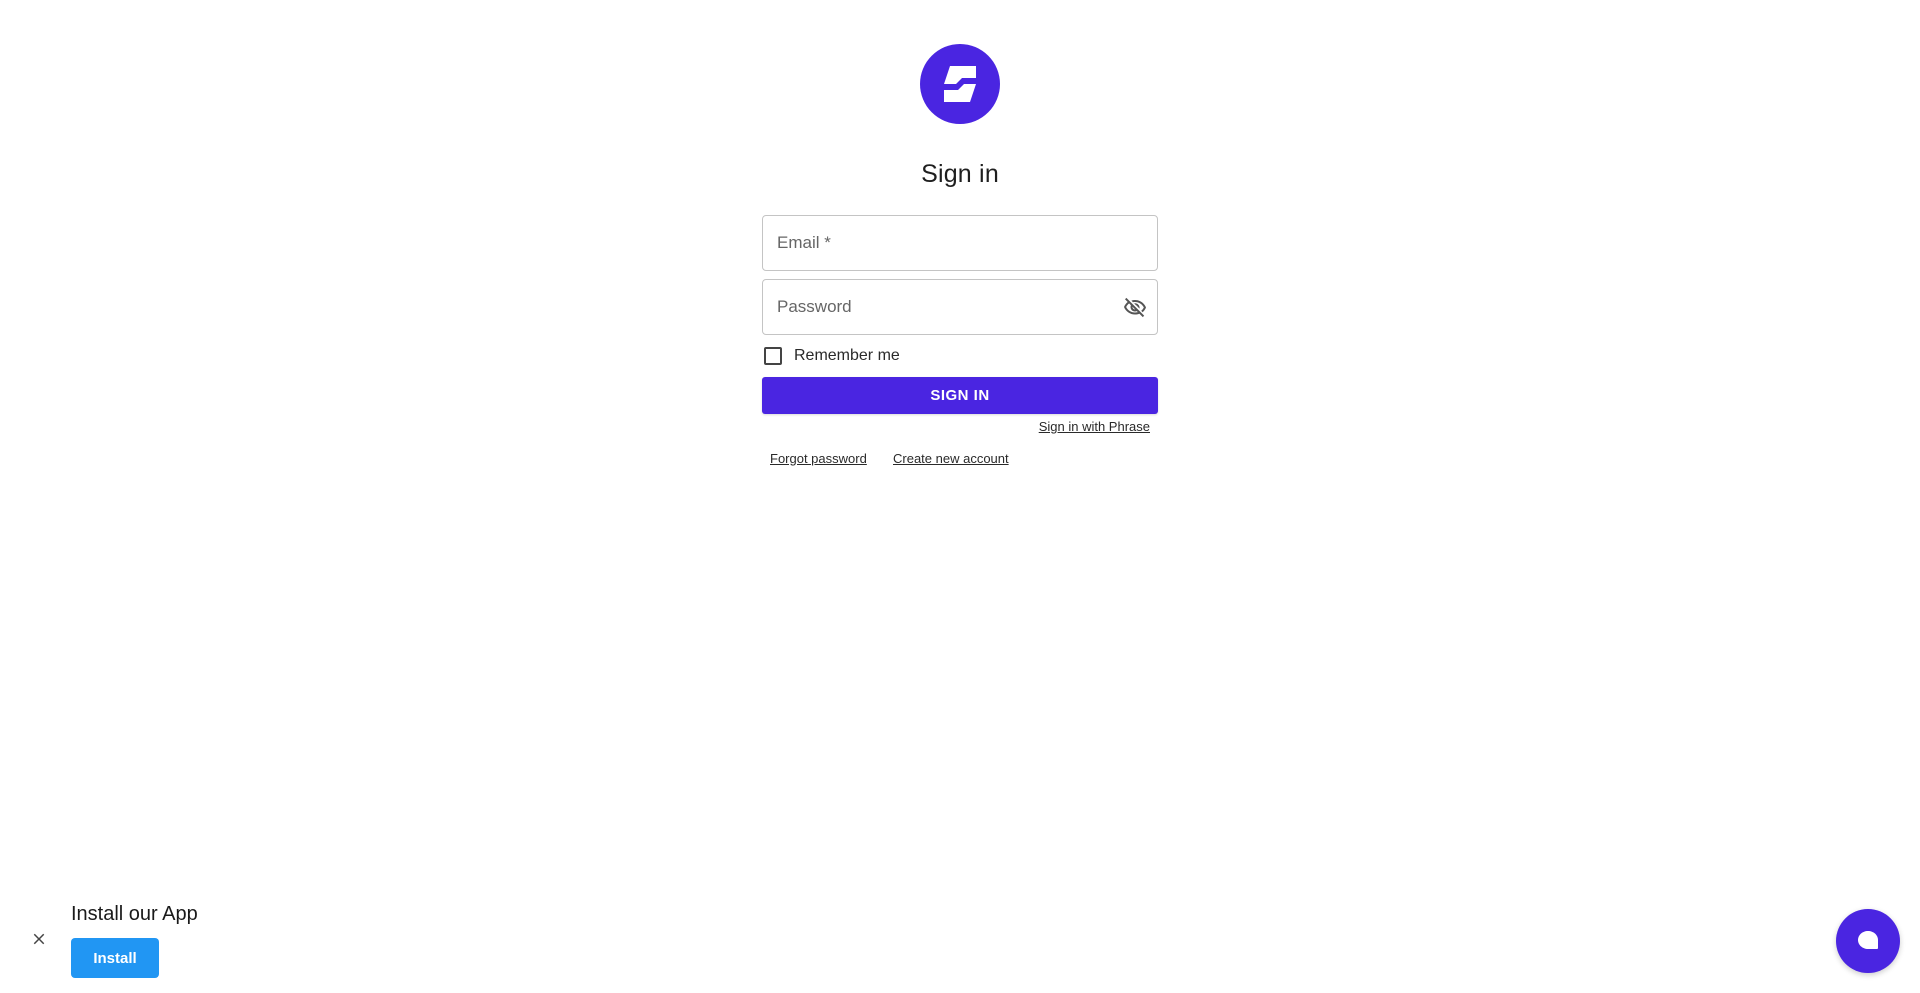 Image resolution: width=1920 pixels, height=993 pixels. I want to click on remember-me-option: Remember me, so click(831, 356).